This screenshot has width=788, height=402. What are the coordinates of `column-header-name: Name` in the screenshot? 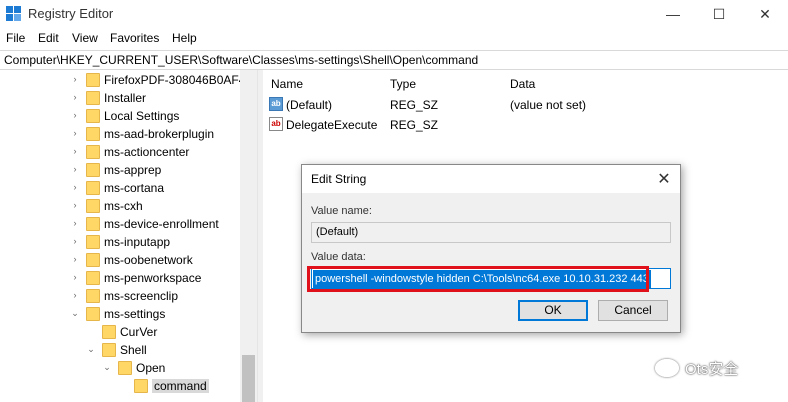 It's located at (287, 84).